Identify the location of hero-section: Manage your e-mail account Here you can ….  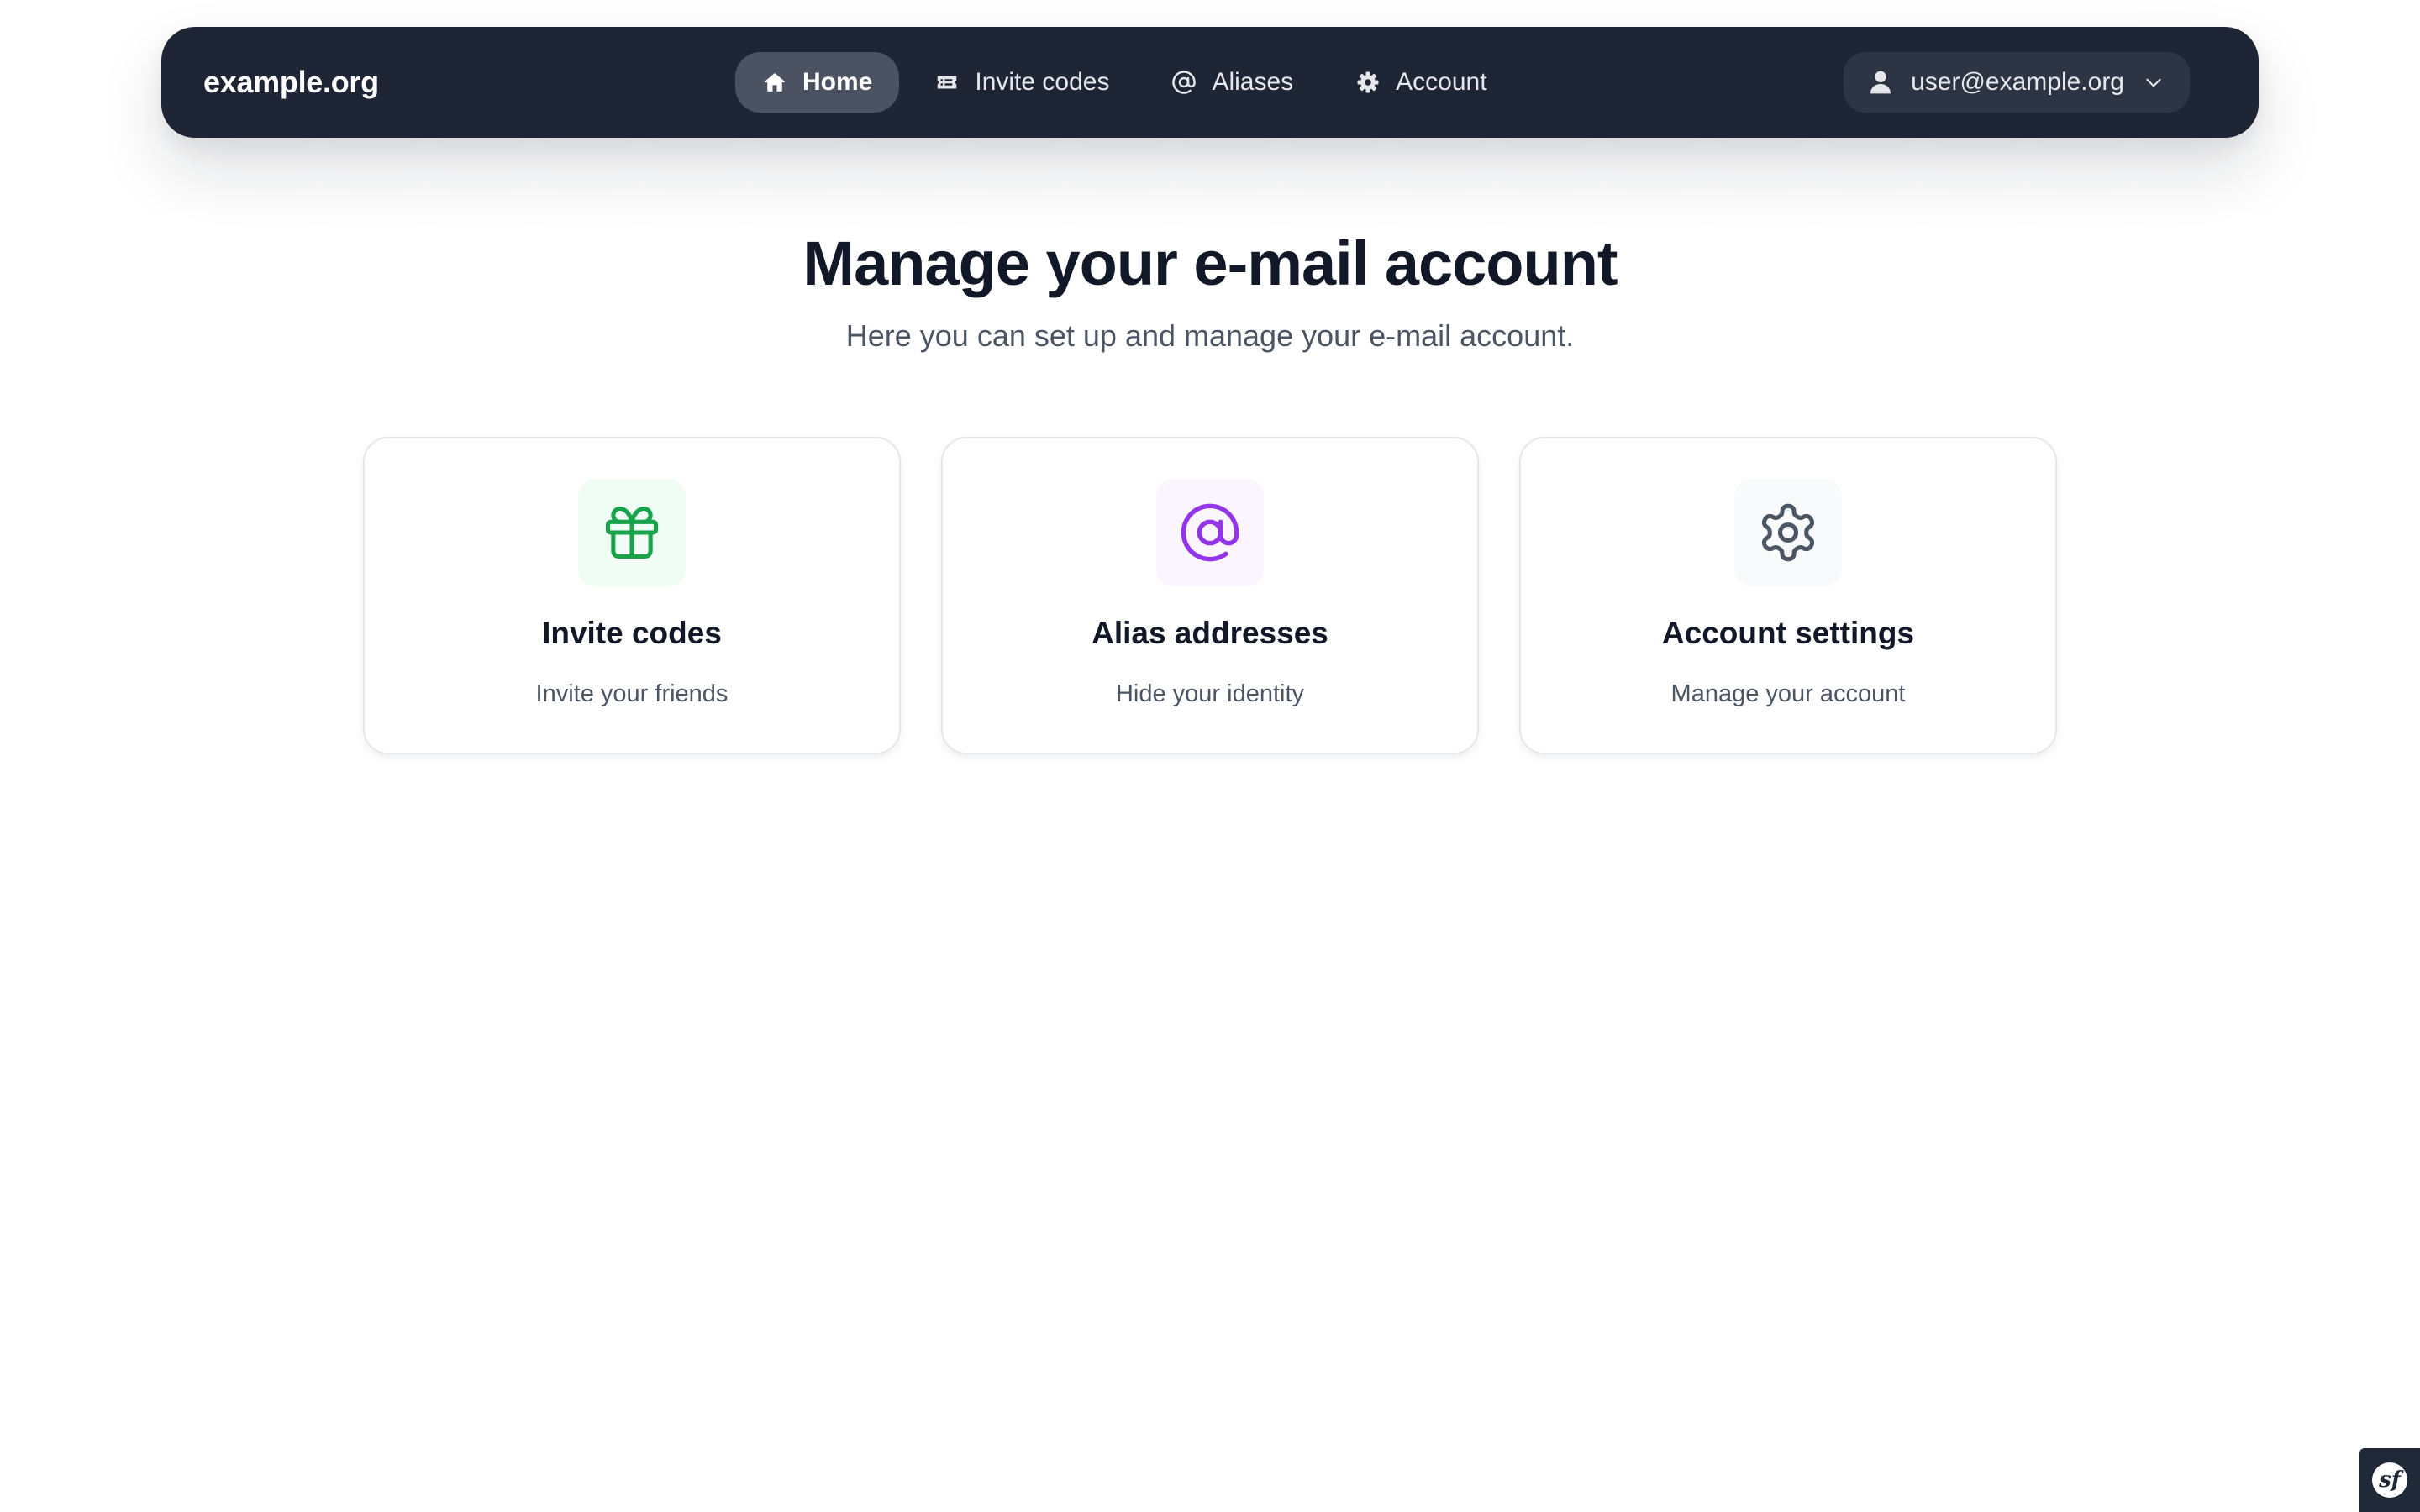
(1210, 292).